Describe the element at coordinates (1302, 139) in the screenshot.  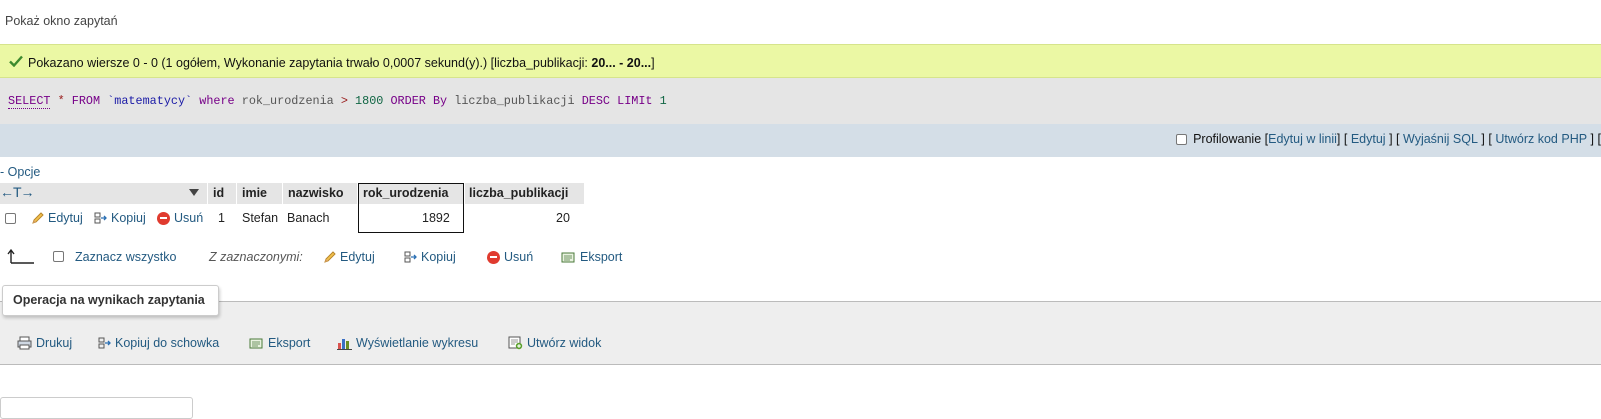
I see `edit-inline-link: Edytuj w linii` at that location.